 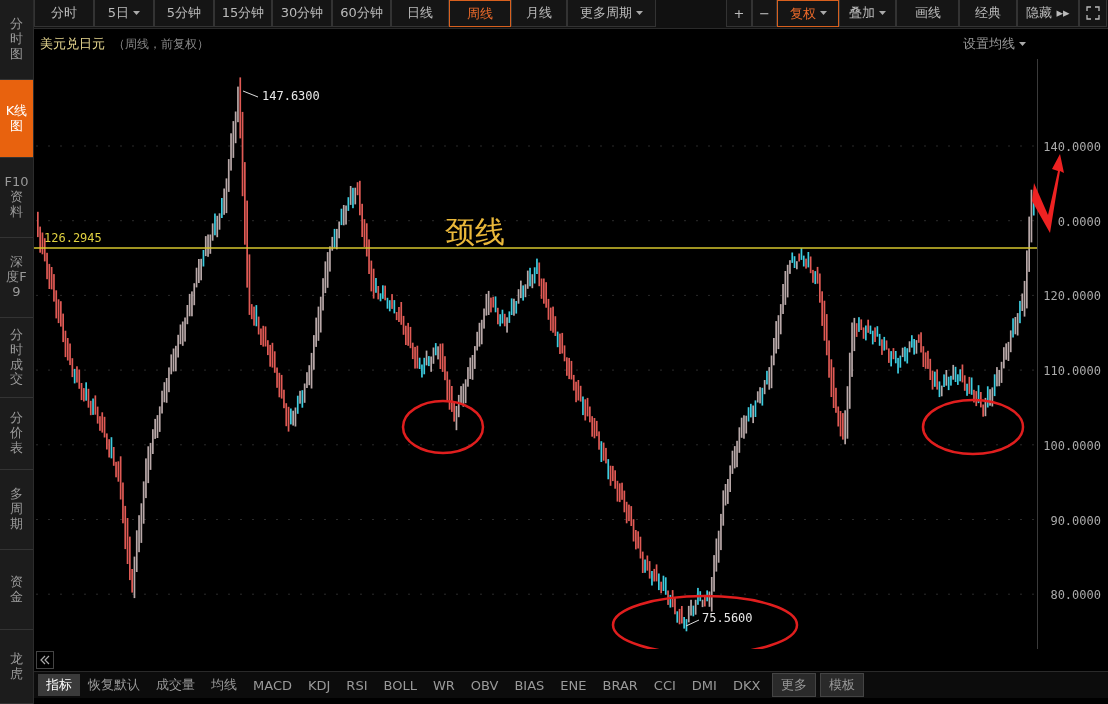 What do you see at coordinates (64, 13) in the screenshot?
I see `toolbar-tab: 分时` at bounding box center [64, 13].